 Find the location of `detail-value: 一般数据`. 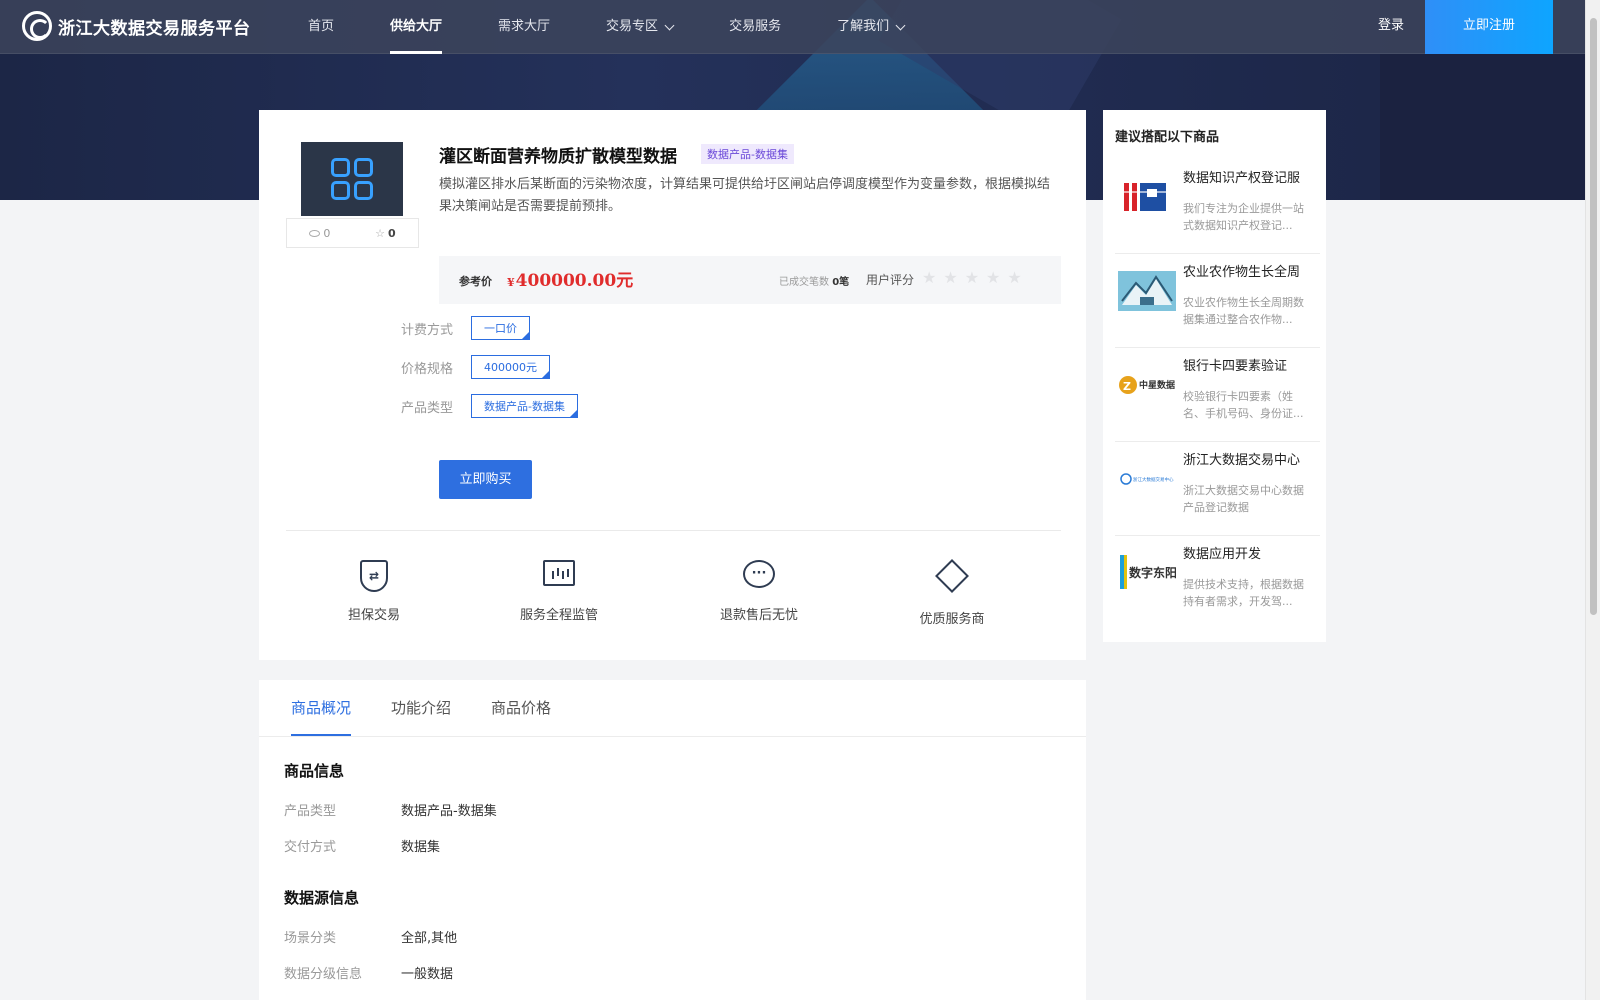

detail-value: 一般数据 is located at coordinates (427, 974).